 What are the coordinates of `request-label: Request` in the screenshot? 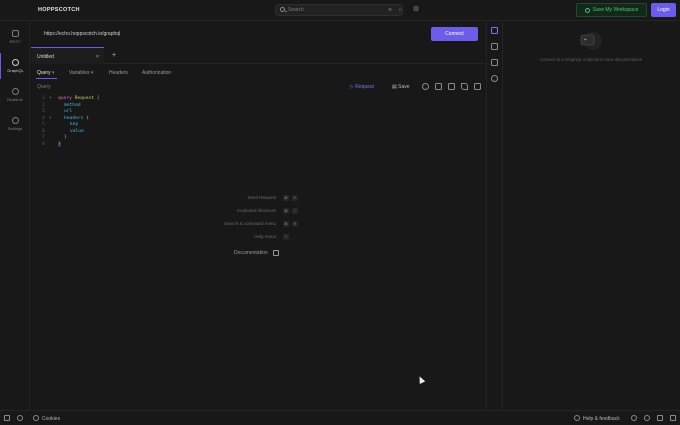 It's located at (364, 87).